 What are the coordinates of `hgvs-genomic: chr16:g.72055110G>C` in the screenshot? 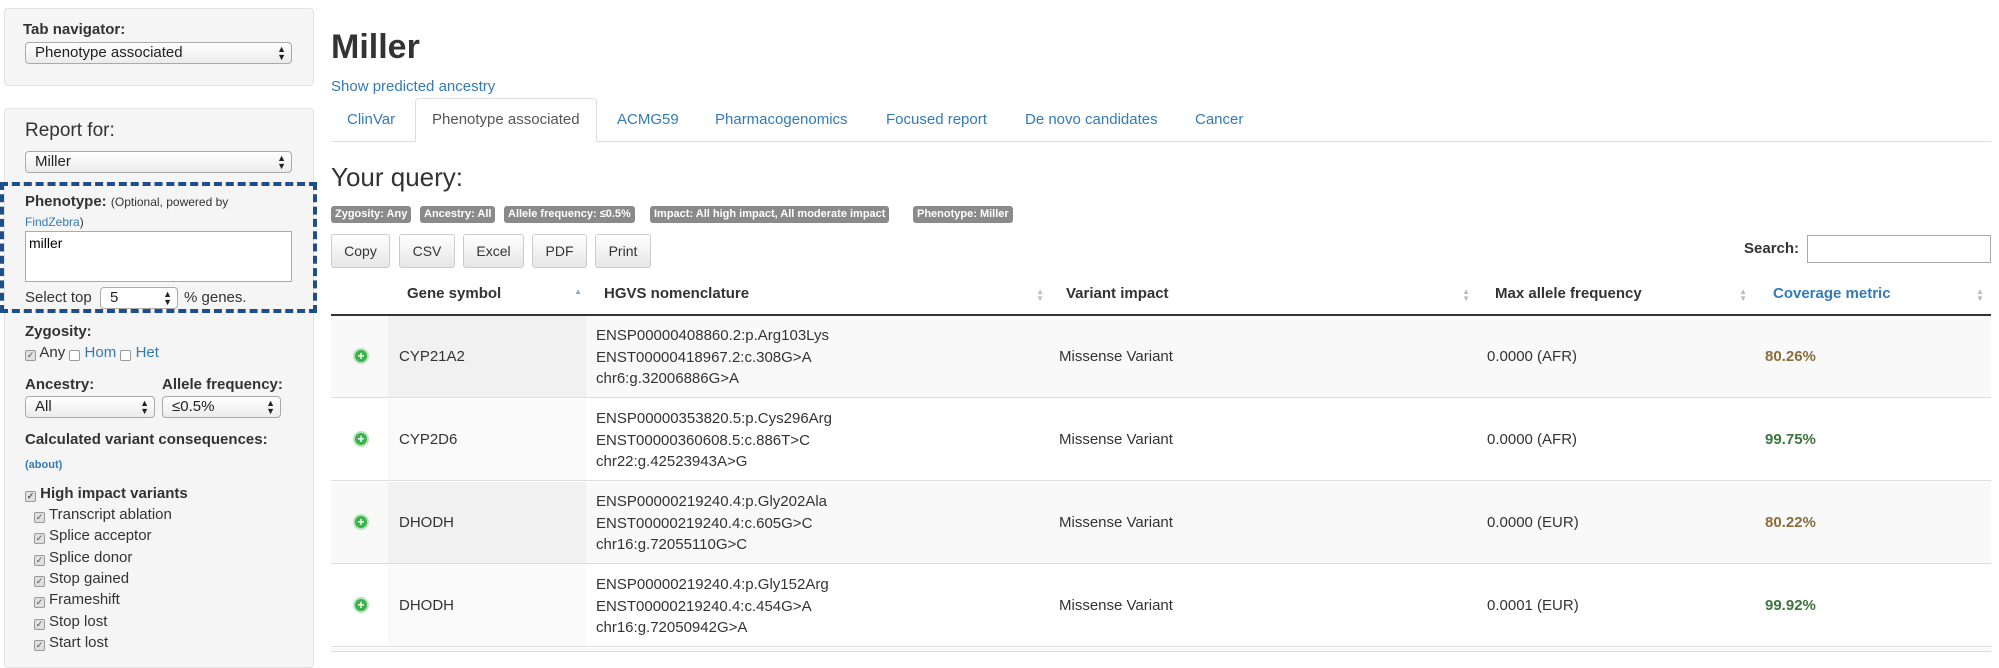 It's located at (672, 544).